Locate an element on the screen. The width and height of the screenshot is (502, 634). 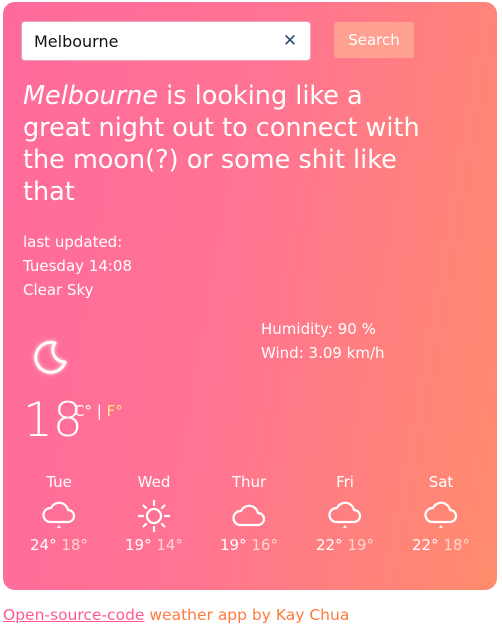
search-box: ✕ is located at coordinates (166, 41).